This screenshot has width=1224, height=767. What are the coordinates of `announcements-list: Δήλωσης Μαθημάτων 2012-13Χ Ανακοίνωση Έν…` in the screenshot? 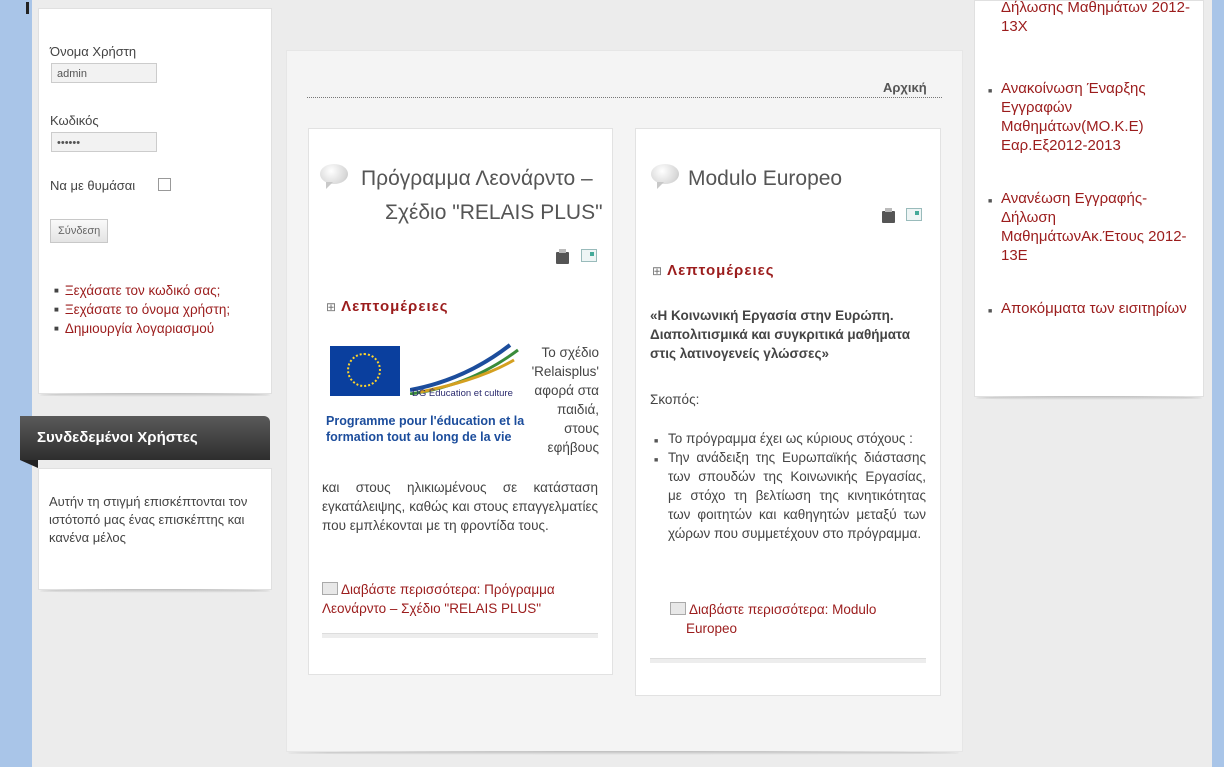 It's located at (1093, 160).